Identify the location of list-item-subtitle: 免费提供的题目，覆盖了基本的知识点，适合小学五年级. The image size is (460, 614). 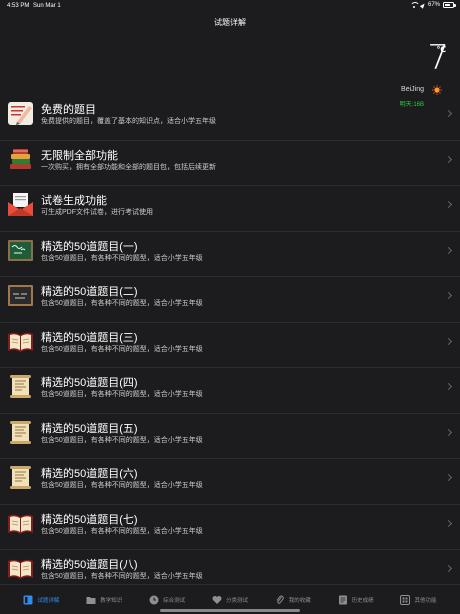
(128, 121).